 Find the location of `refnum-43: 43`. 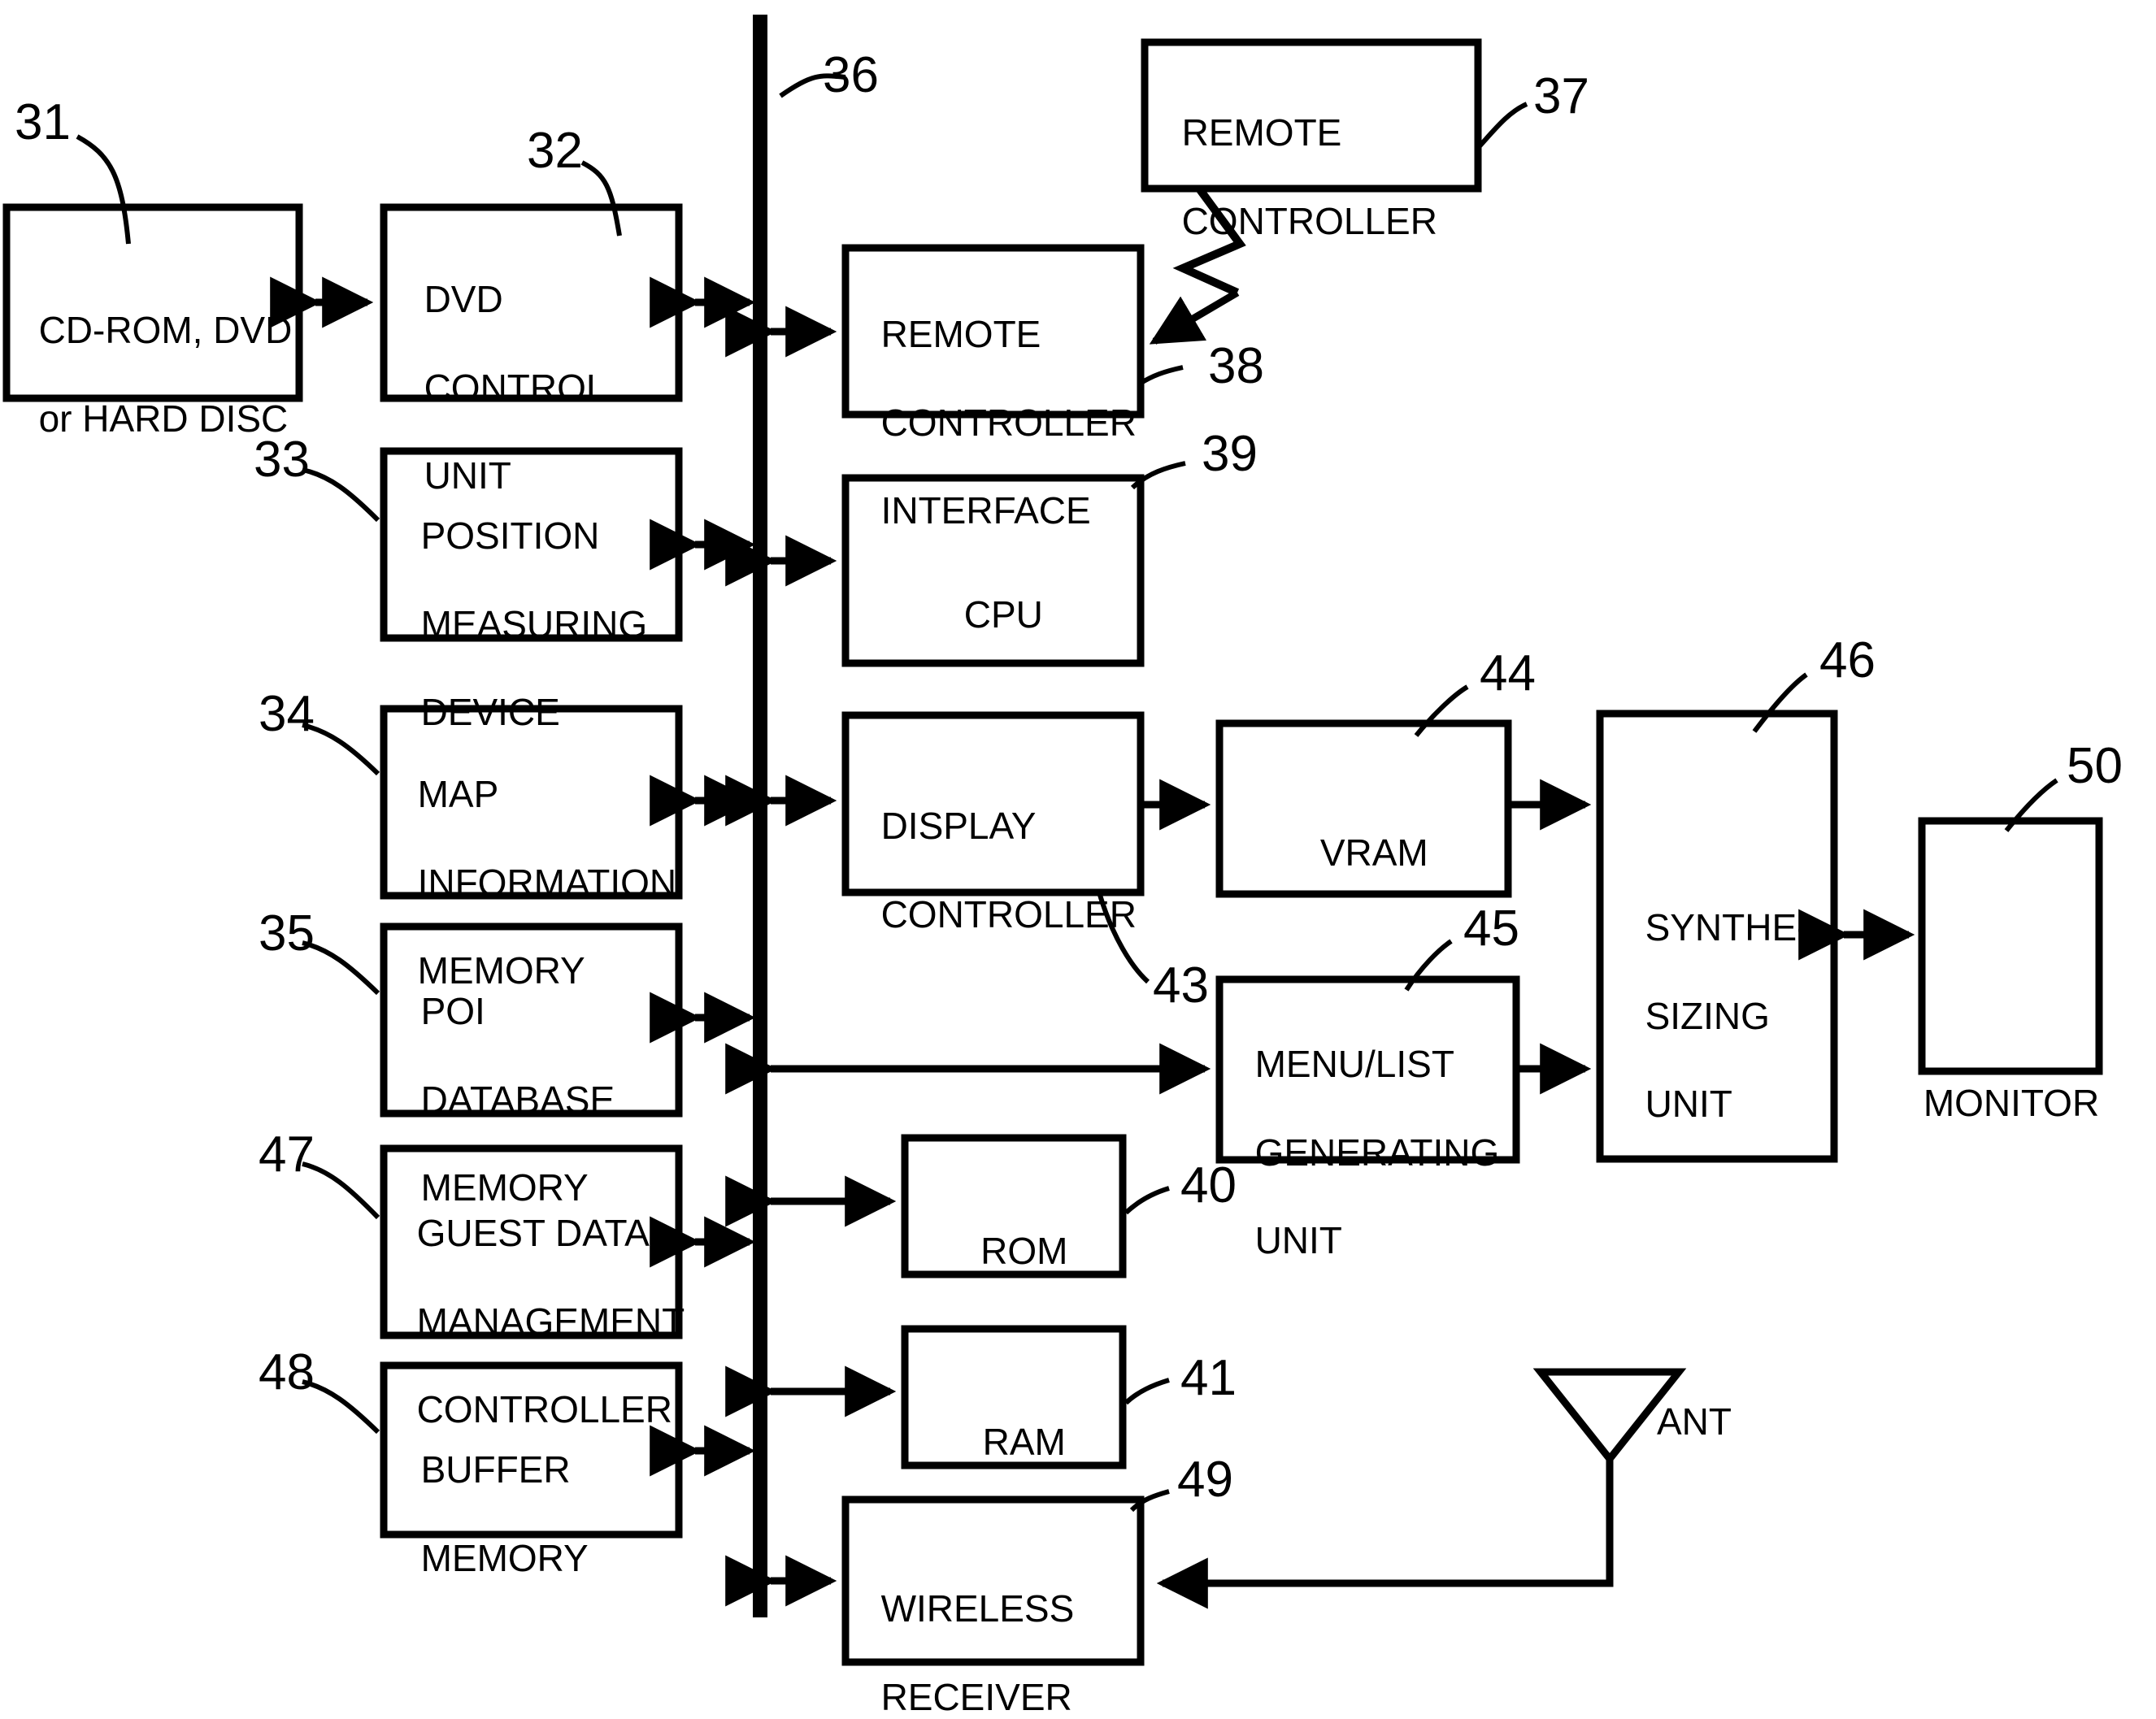

refnum-43: 43 is located at coordinates (1181, 985).